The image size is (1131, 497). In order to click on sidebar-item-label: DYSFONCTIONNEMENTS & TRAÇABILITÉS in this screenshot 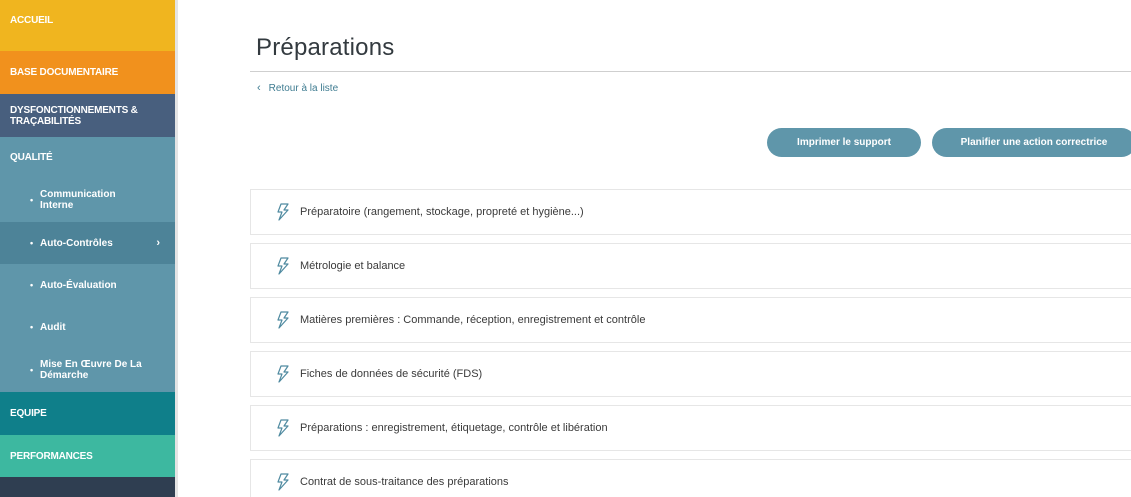, I will do `click(74, 115)`.